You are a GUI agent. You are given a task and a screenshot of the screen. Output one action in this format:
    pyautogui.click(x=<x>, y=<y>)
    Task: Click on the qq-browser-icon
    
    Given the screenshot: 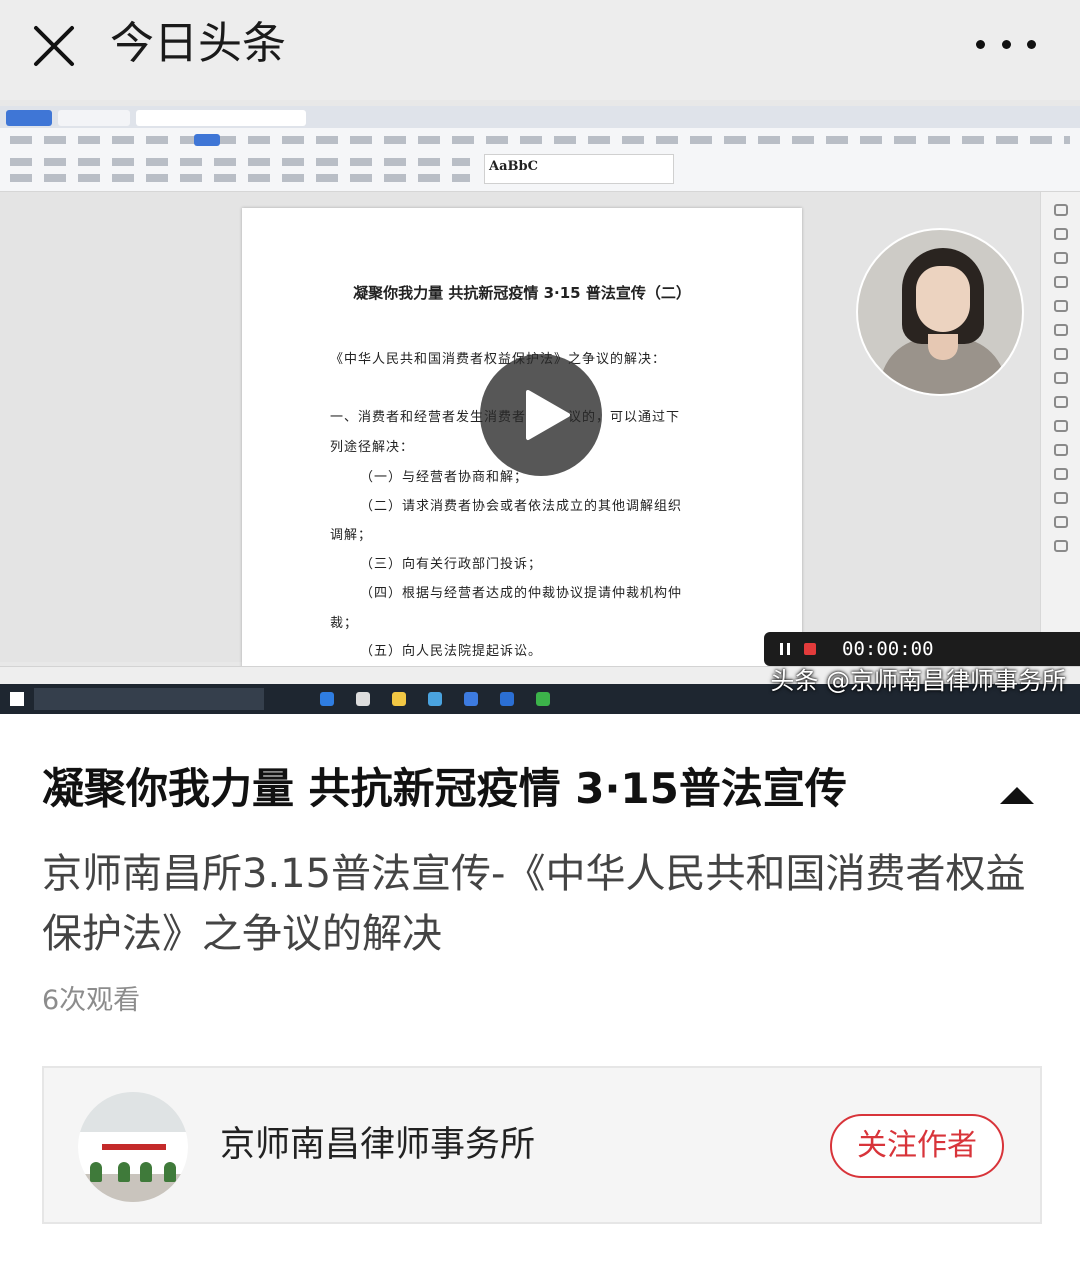 What is the action you would take?
    pyautogui.click(x=435, y=699)
    